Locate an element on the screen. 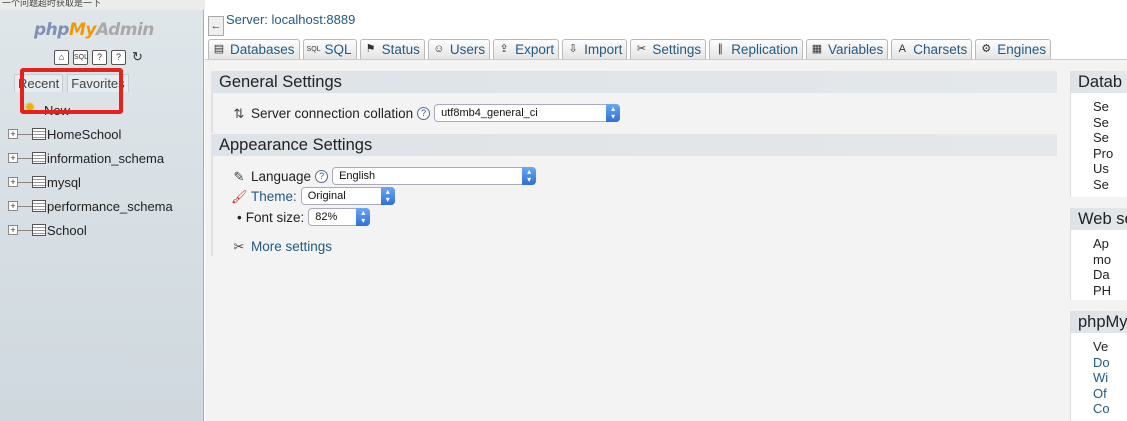 This screenshot has height=421, width=1127. language-row: ✎ Language ? English ▴ ▾ is located at coordinates (384, 176).